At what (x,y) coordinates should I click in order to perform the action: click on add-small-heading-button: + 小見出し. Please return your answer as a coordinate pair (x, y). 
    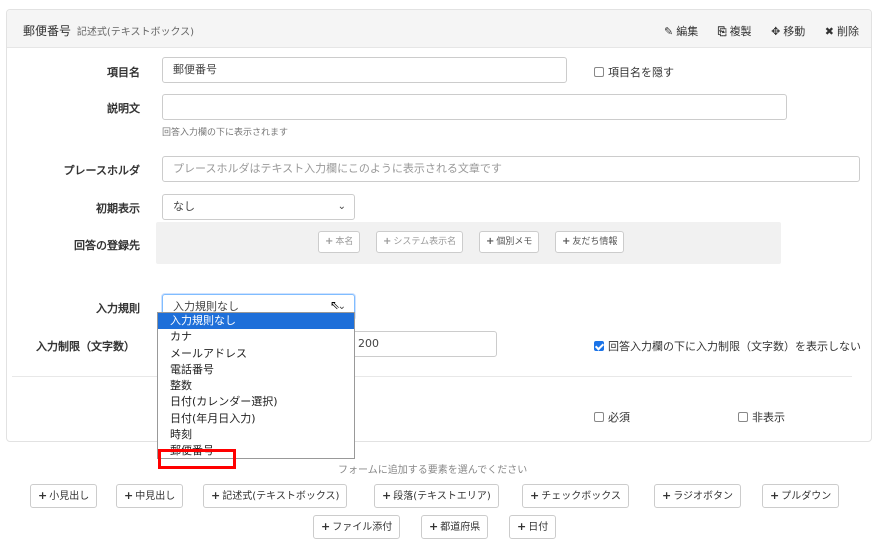
    Looking at the image, I should click on (64, 496).